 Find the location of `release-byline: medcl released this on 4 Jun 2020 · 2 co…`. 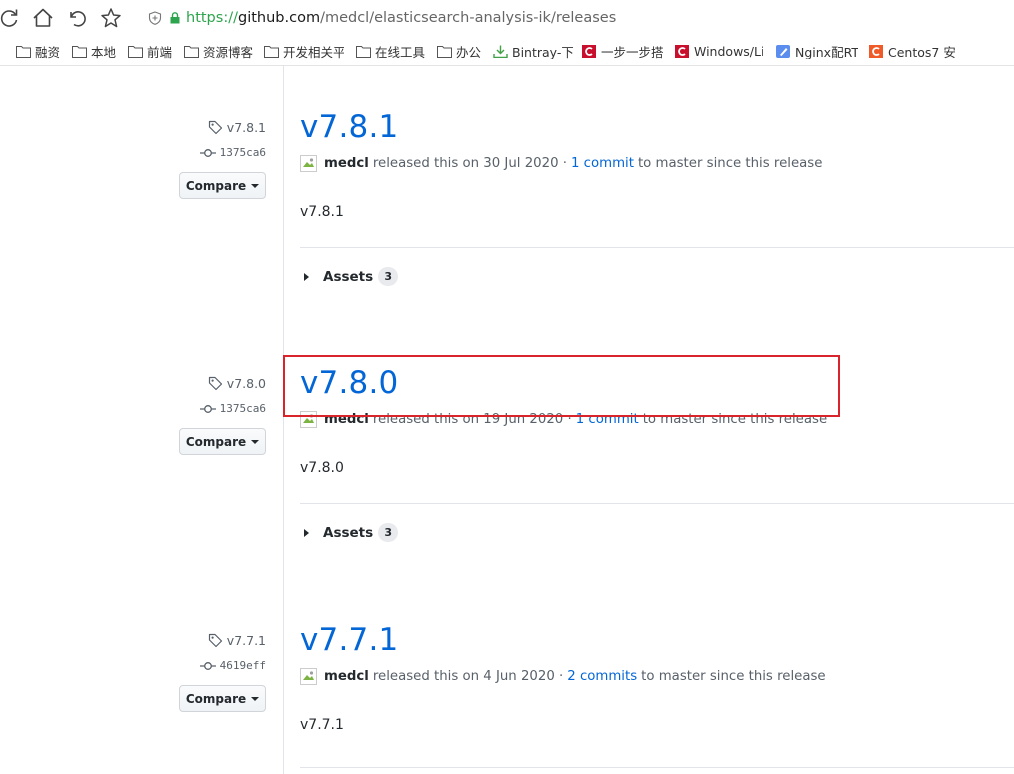

release-byline: medcl released this on 4 Jun 2020 · 2 co… is located at coordinates (563, 676).